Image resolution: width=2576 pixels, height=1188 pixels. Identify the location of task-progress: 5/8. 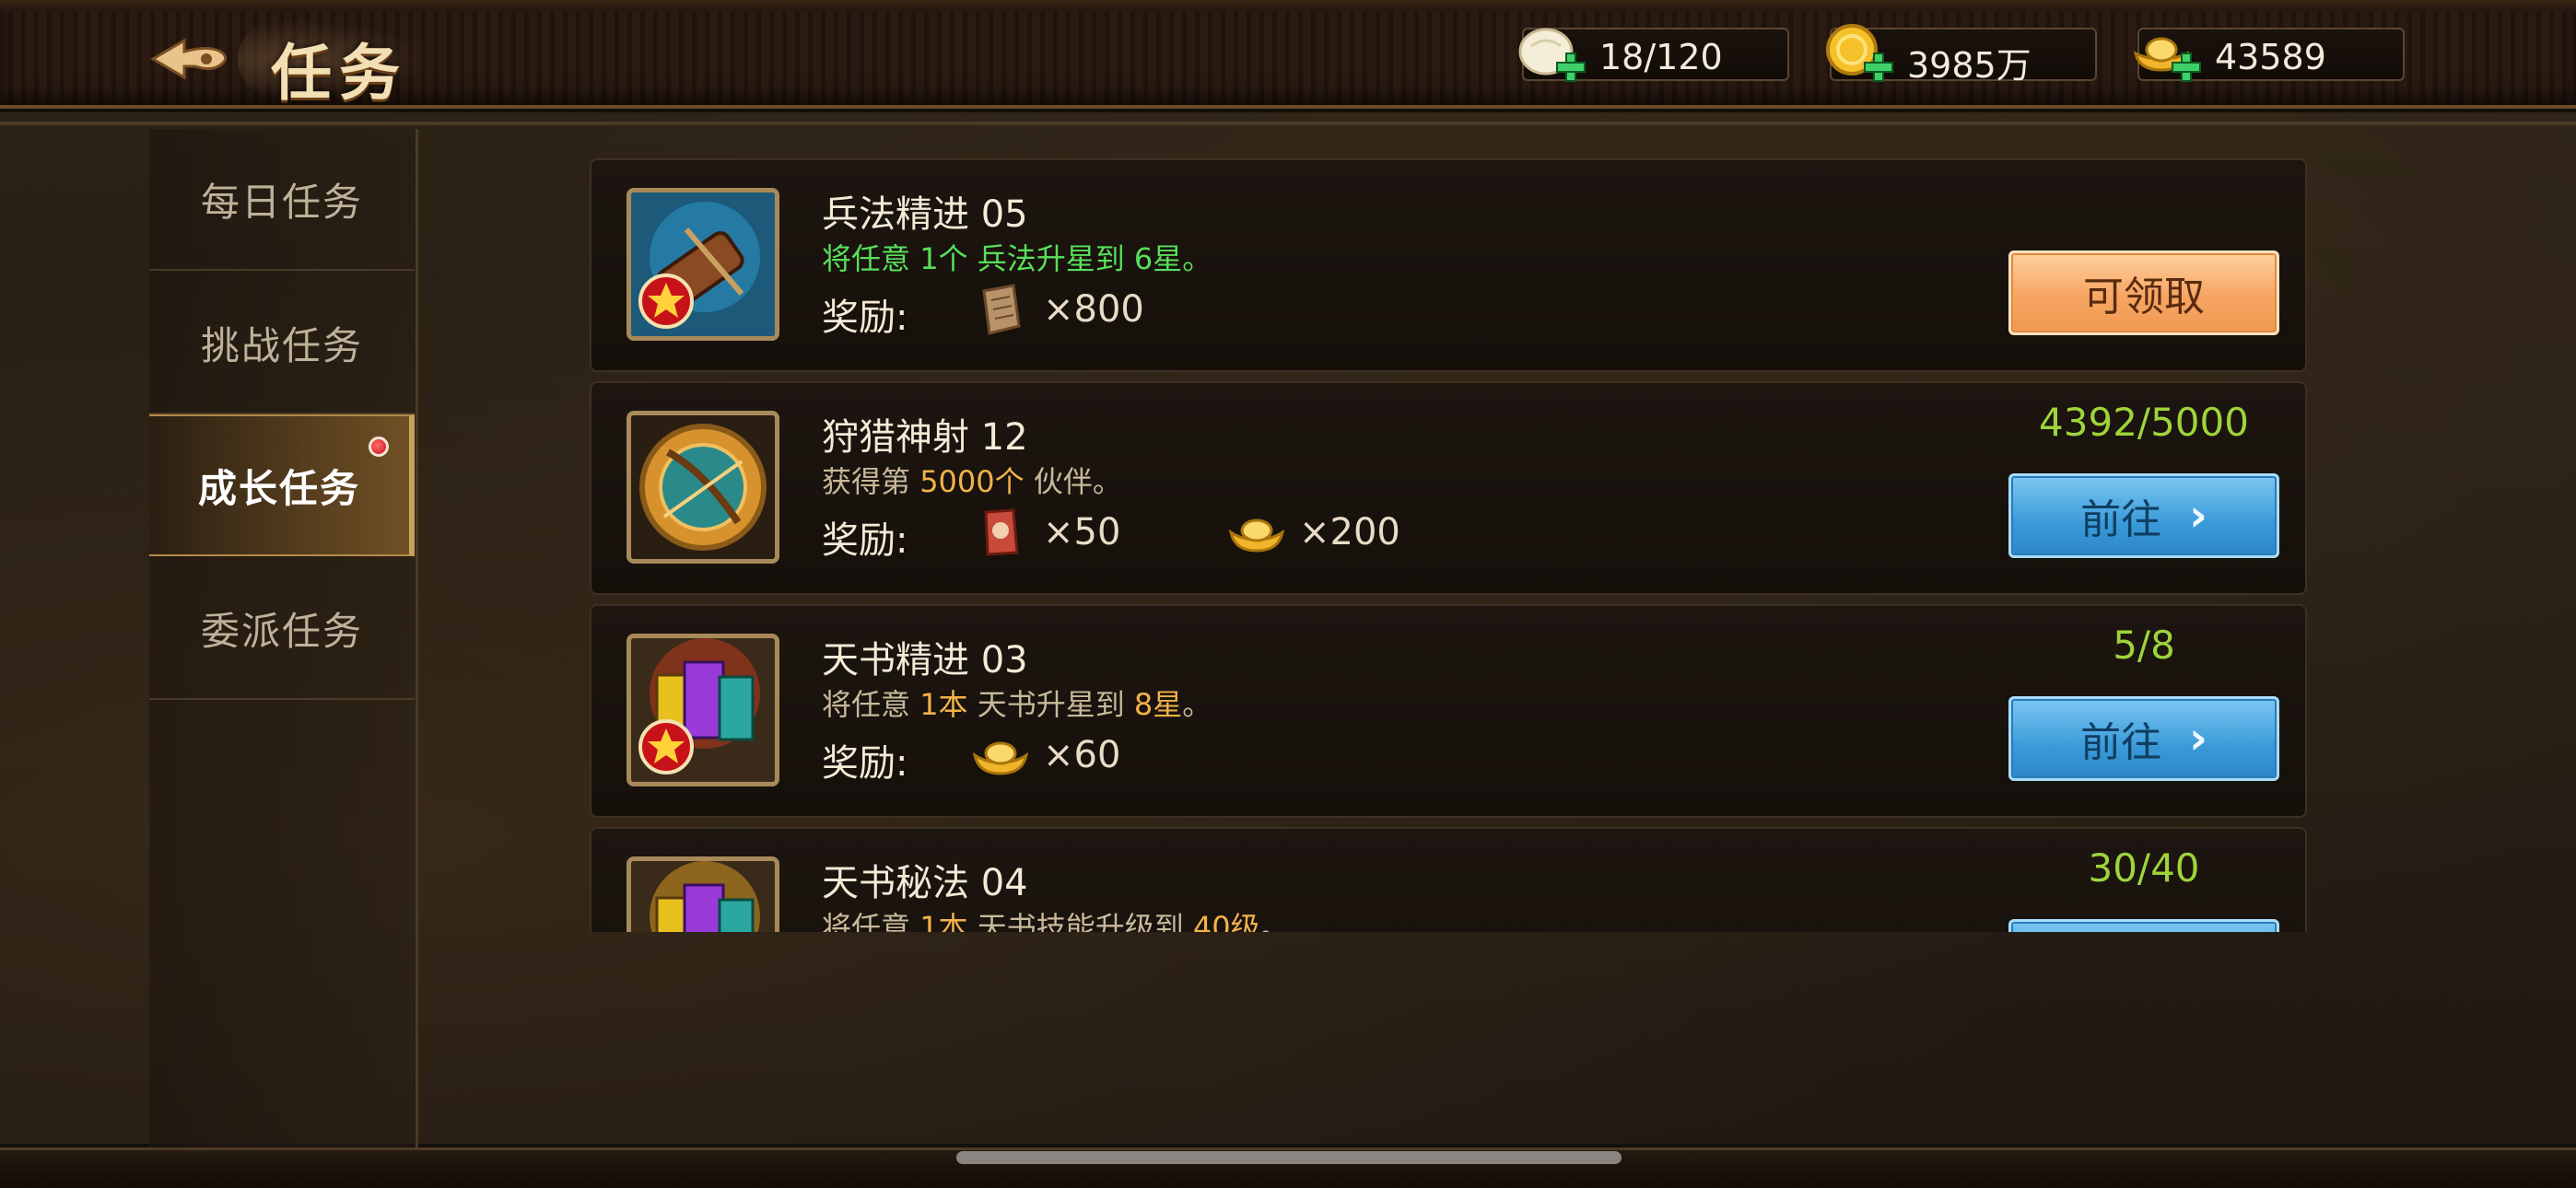
(2144, 645).